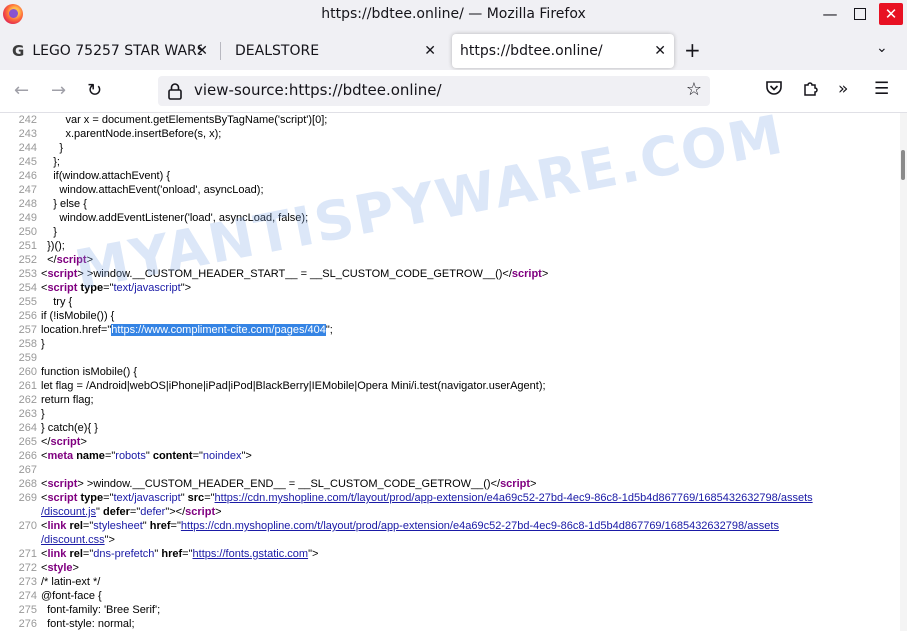 Image resolution: width=907 pixels, height=631 pixels. What do you see at coordinates (27, 358) in the screenshot?
I see `line-number: 259` at bounding box center [27, 358].